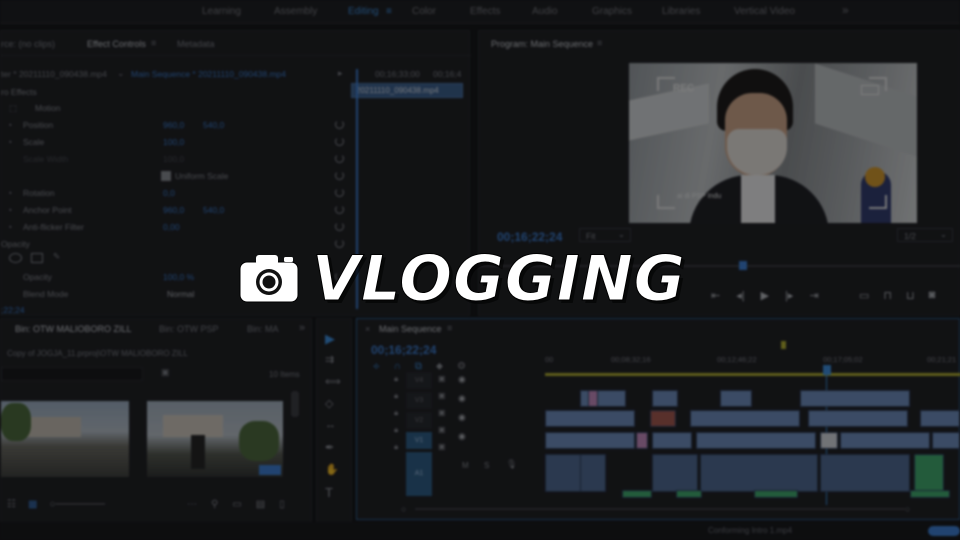 This screenshot has width=960, height=540. Describe the element at coordinates (499, 278) in the screenshot. I see `title-text: VLOGGING` at that location.